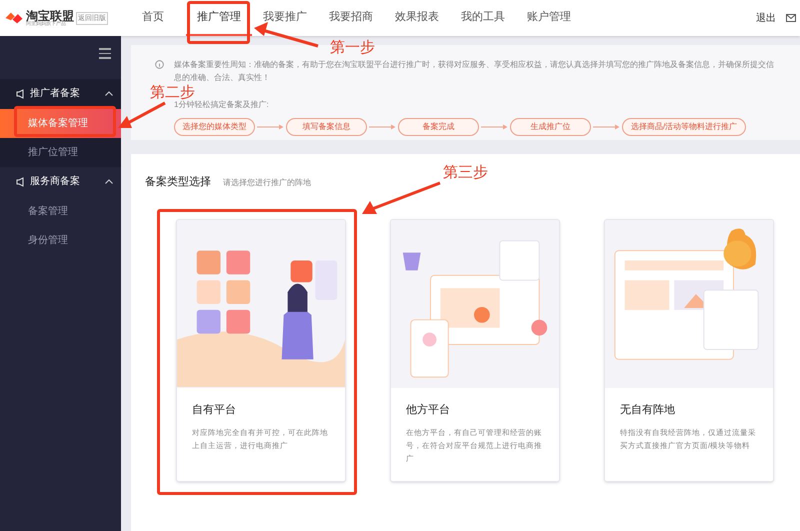  Describe the element at coordinates (219, 18) in the screenshot. I see `nav-tab: 推广管理` at that location.